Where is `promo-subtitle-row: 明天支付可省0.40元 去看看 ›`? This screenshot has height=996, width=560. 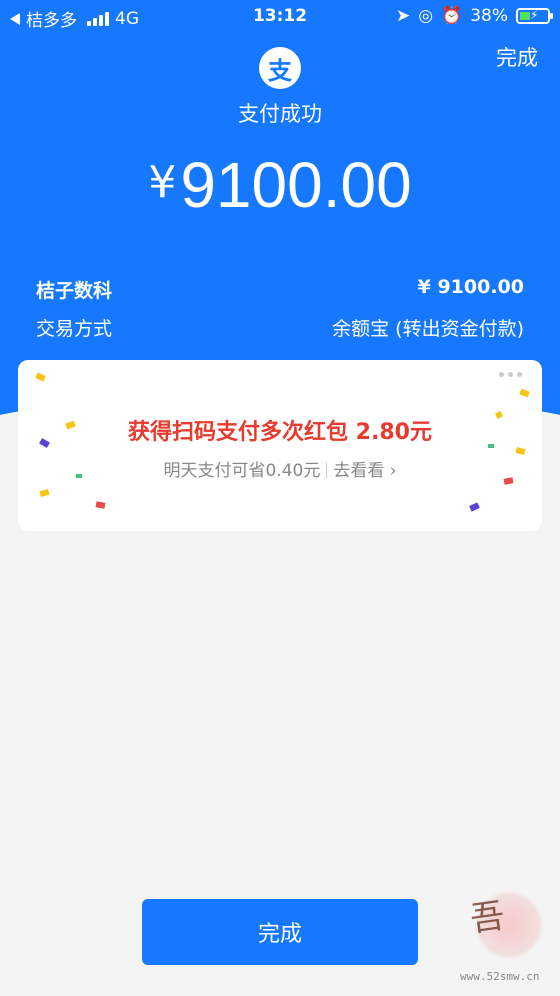 promo-subtitle-row: 明天支付可省0.40元 去看看 › is located at coordinates (280, 468).